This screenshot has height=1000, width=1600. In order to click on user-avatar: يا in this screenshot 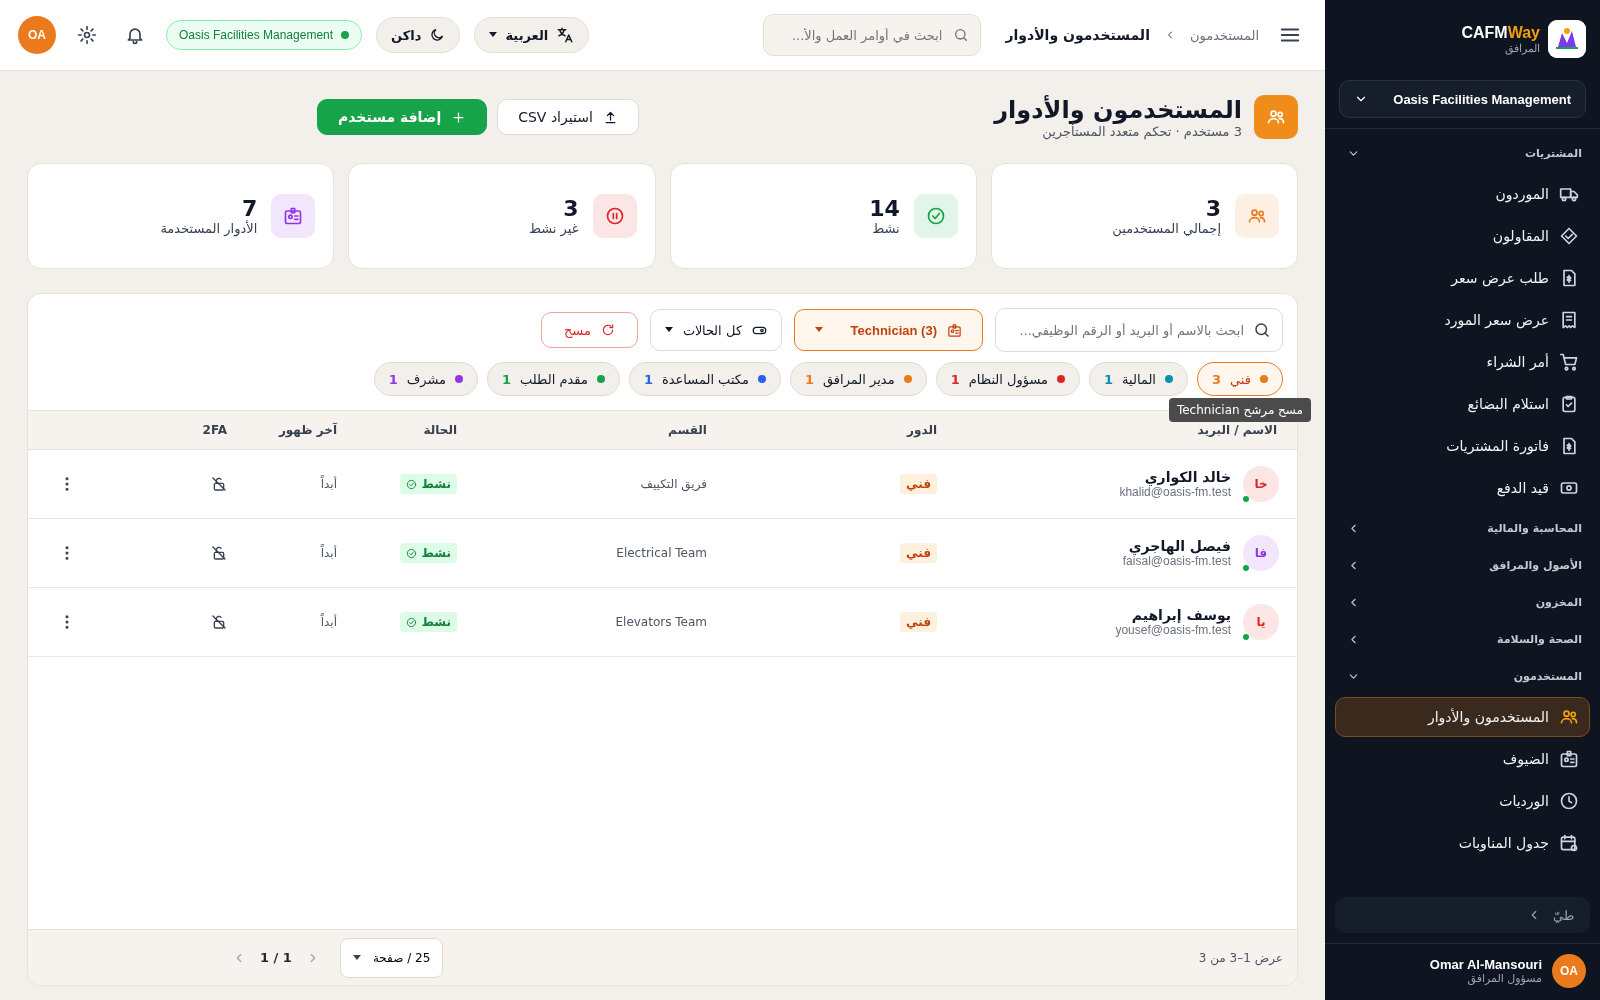, I will do `click(1261, 622)`.